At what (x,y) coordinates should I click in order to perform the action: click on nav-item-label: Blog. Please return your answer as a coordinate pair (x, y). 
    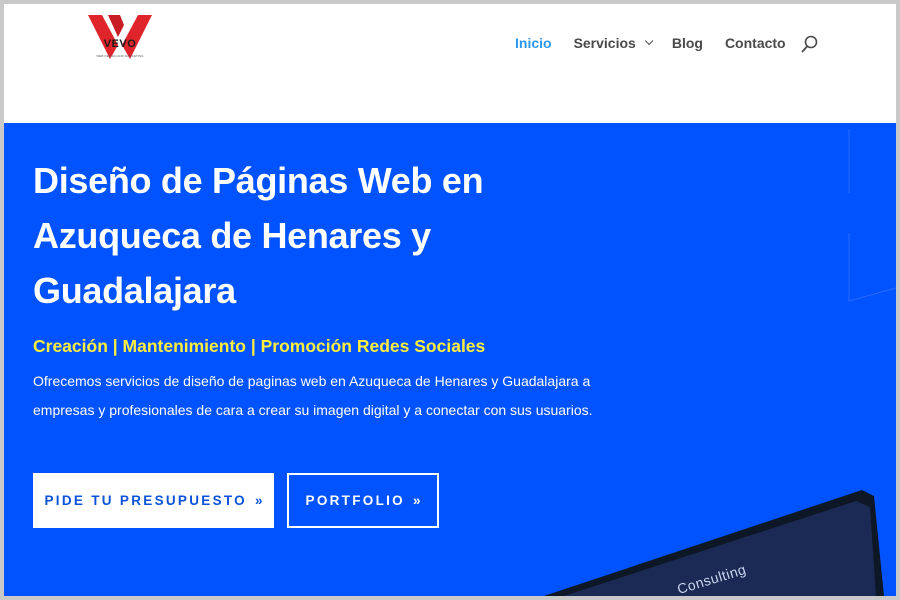
    Looking at the image, I should click on (687, 43).